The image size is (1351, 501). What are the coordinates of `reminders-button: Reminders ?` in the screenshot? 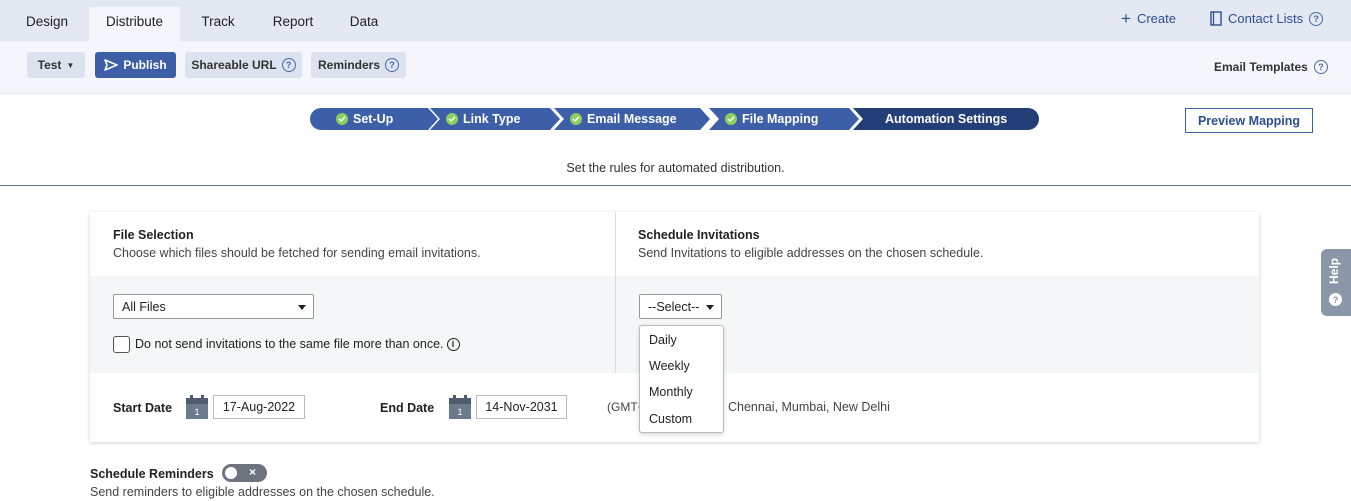 It's located at (358, 65).